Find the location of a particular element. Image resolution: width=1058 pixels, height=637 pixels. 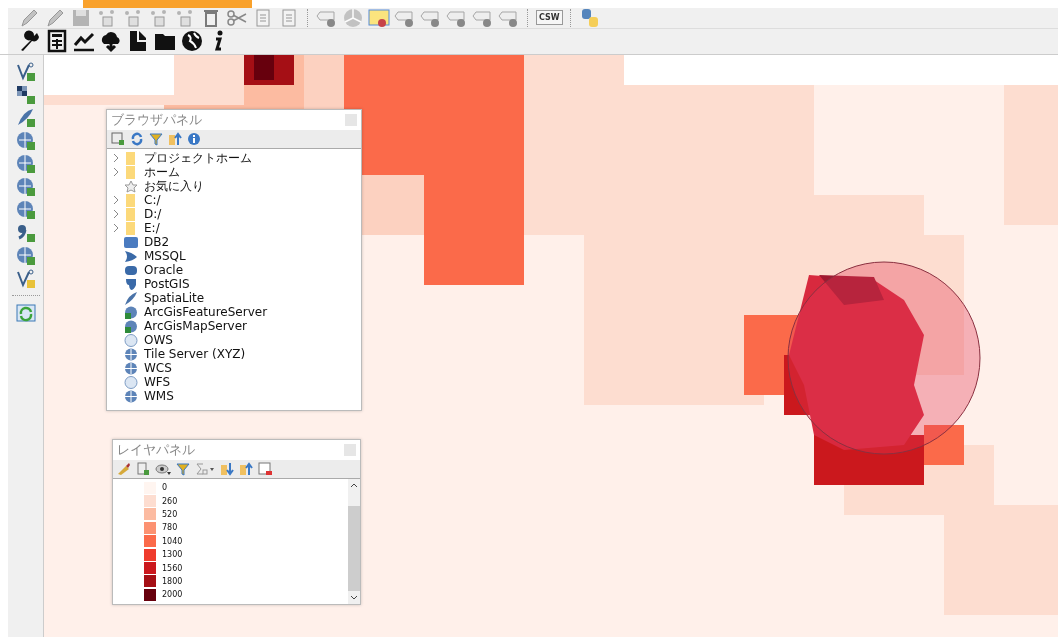

expression-icon is located at coordinates (205, 469).